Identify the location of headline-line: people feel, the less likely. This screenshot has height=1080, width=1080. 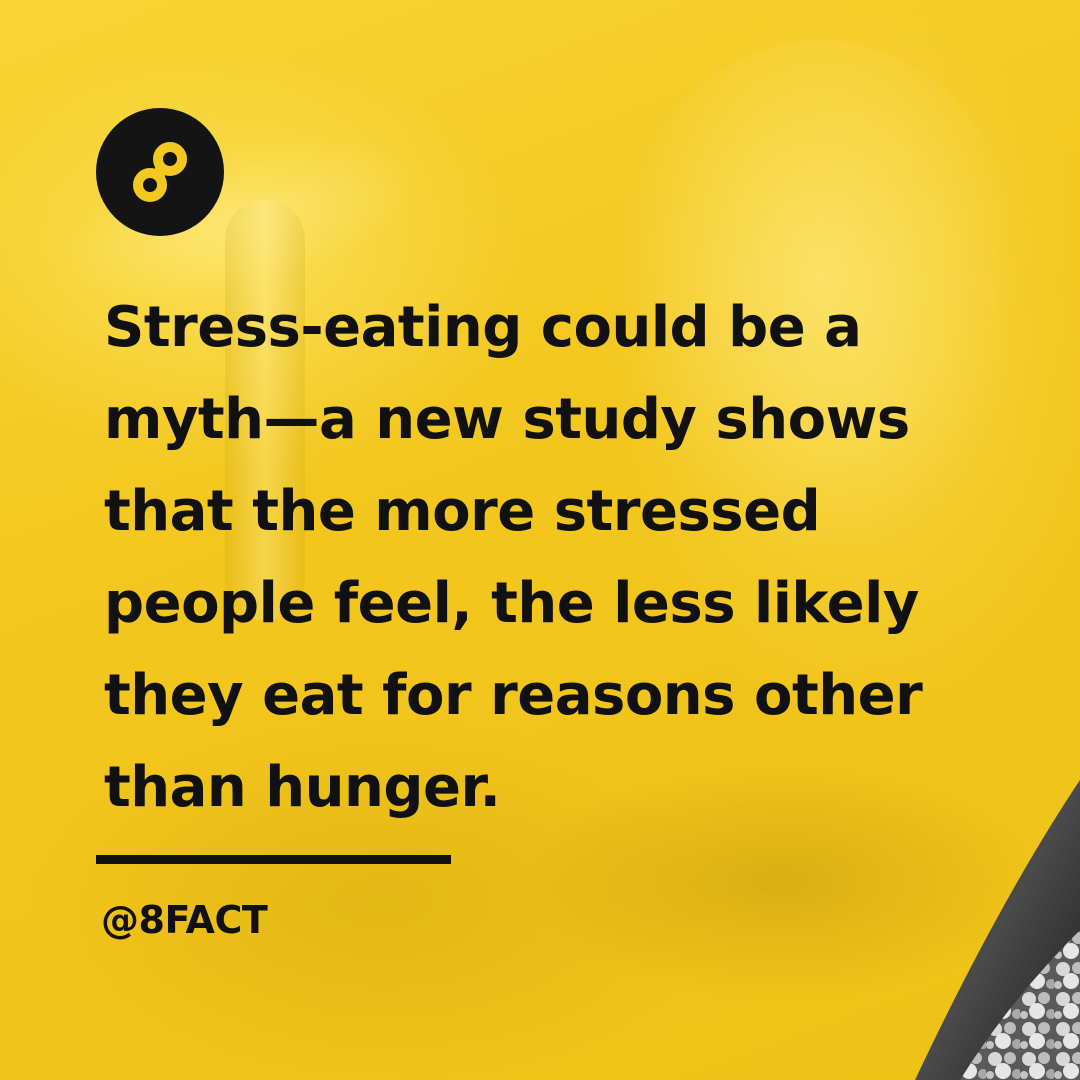
(511, 603).